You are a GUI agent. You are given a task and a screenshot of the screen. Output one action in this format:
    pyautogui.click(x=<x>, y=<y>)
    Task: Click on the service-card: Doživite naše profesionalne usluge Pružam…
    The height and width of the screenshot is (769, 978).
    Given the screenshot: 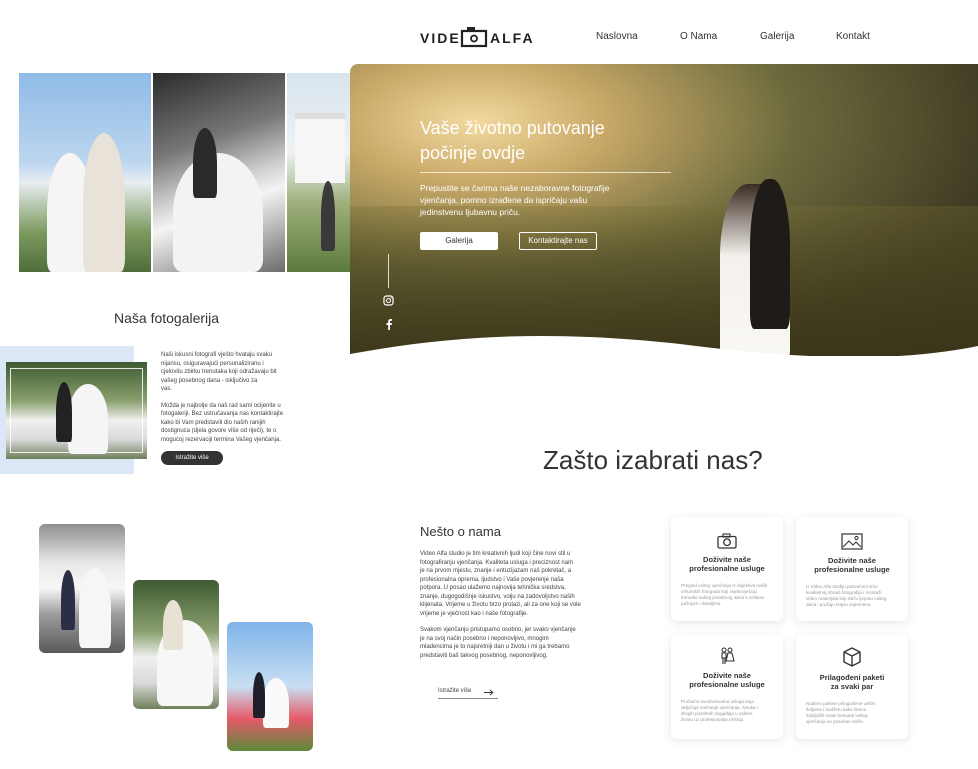 What is the action you would take?
    pyautogui.click(x=727, y=687)
    